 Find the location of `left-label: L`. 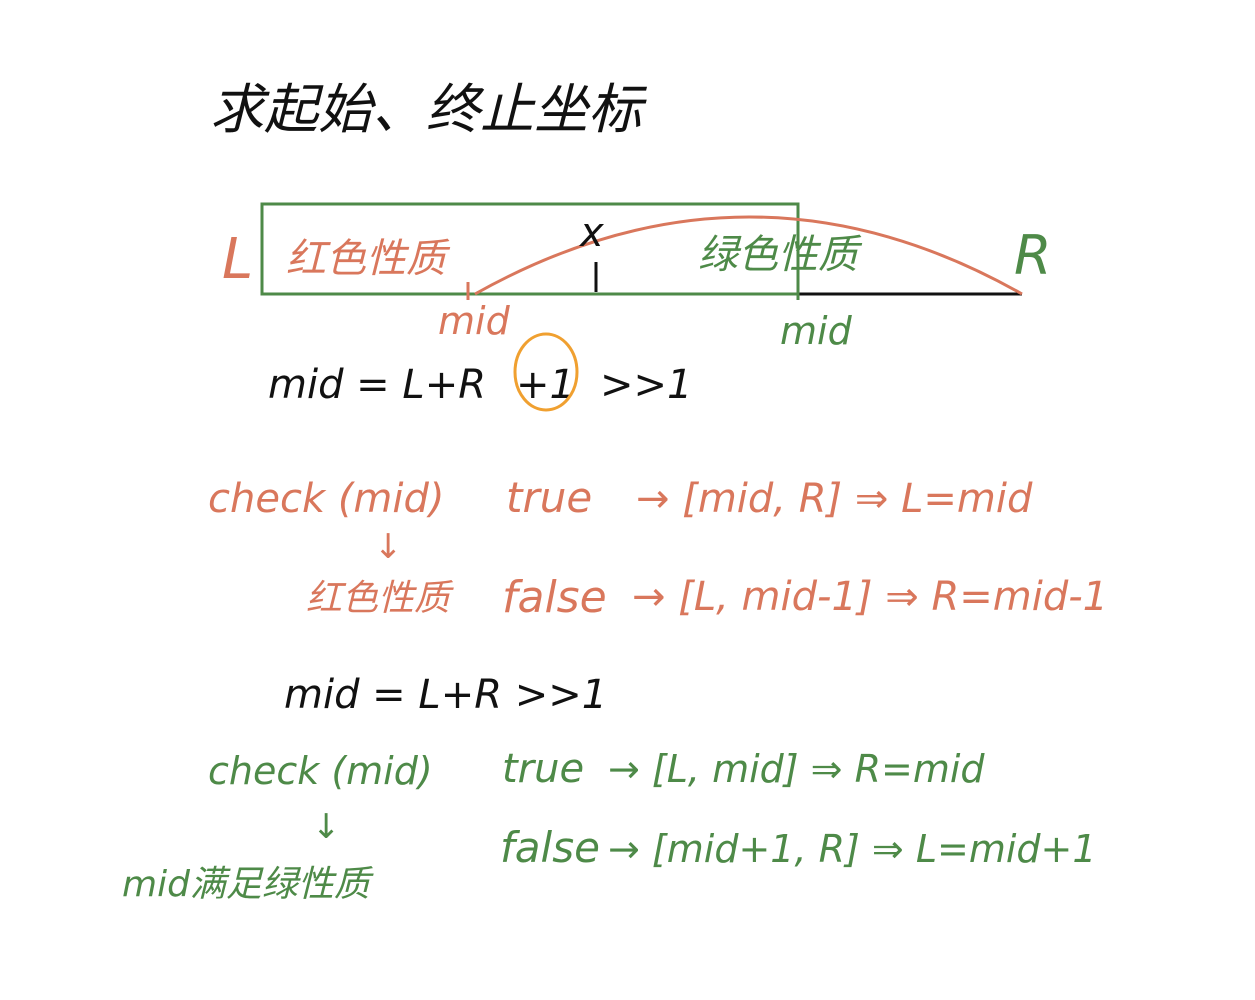

left-label: L is located at coordinates (237, 259).